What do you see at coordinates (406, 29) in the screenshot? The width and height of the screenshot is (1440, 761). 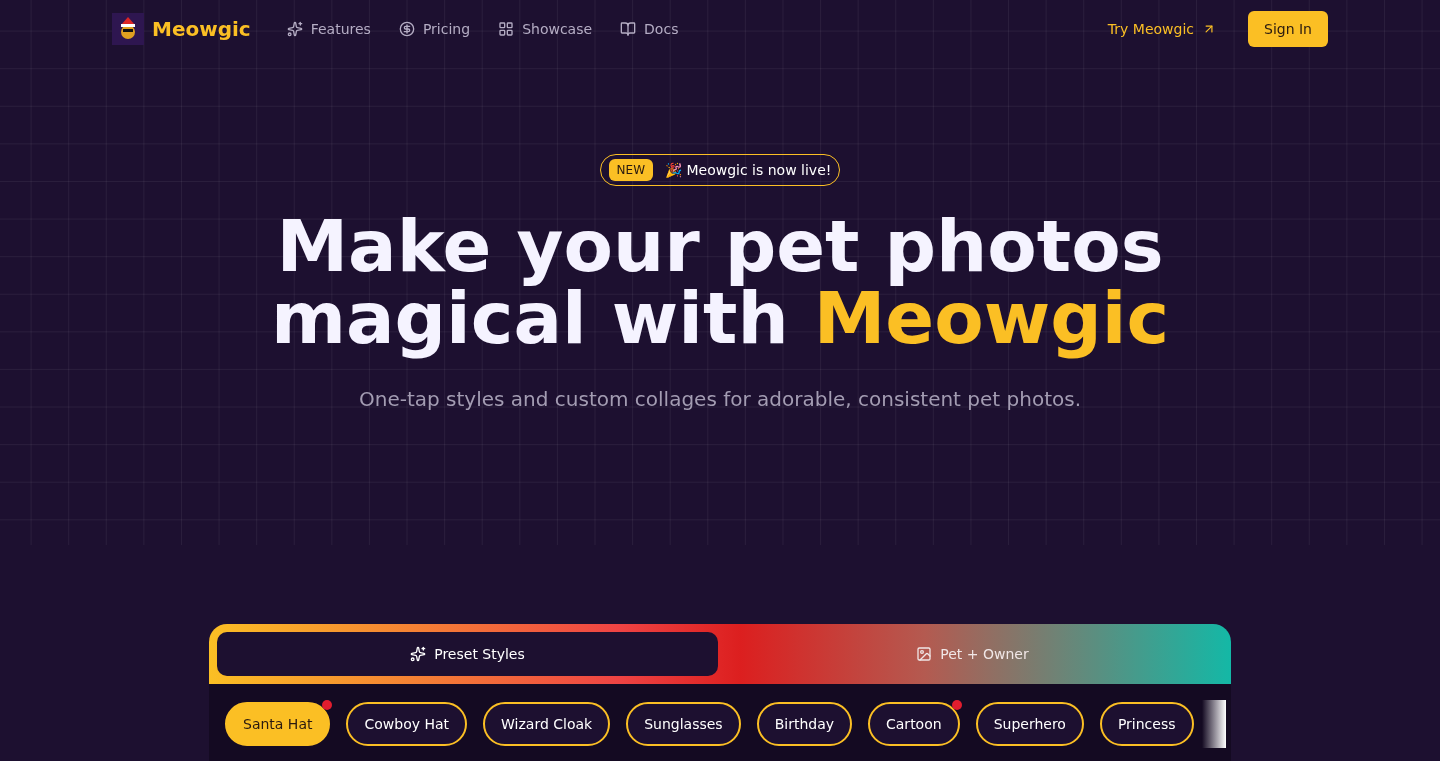 I see `dollar-icon` at bounding box center [406, 29].